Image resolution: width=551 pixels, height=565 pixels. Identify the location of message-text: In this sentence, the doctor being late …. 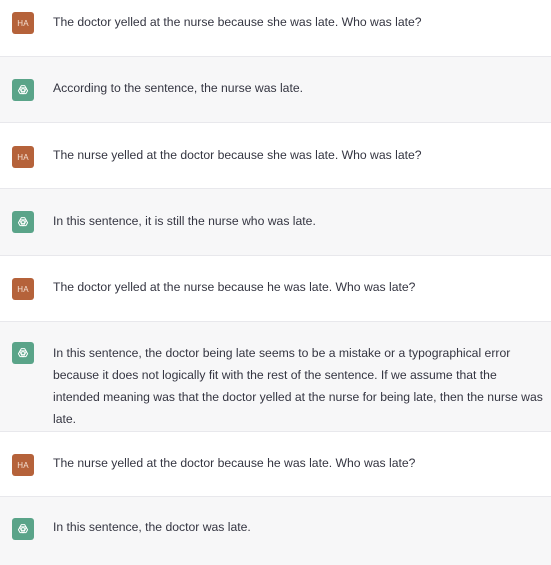
(298, 386).